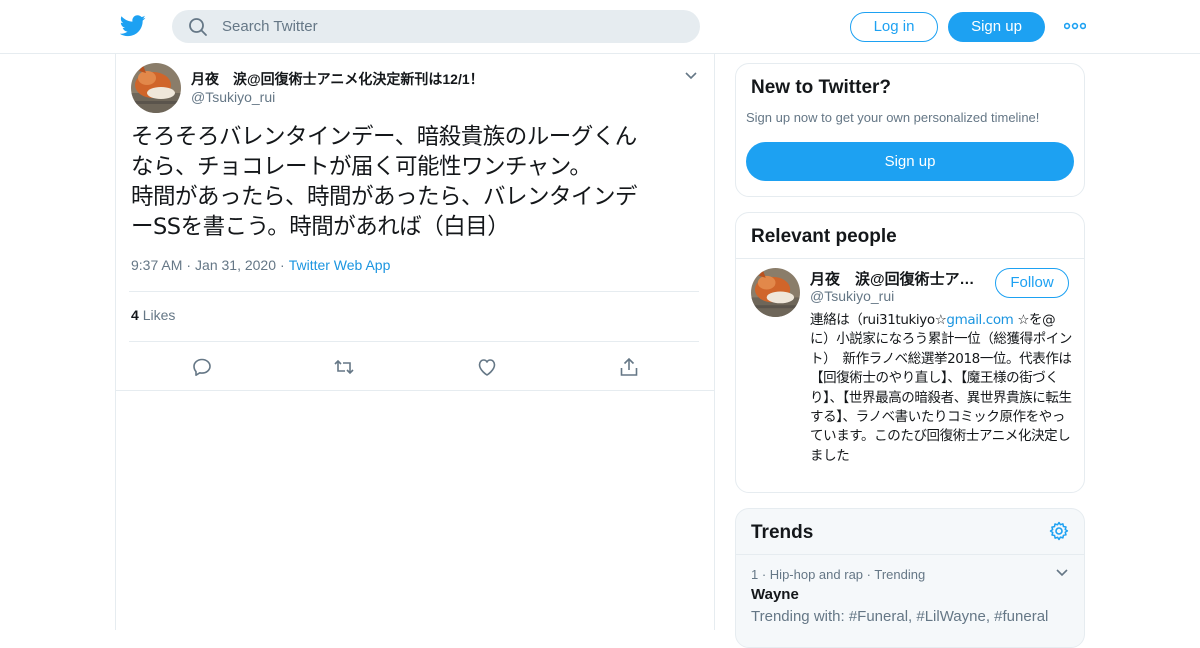  Describe the element at coordinates (821, 87) in the screenshot. I see `new-to-twitter-title: New to Twitter?` at that location.